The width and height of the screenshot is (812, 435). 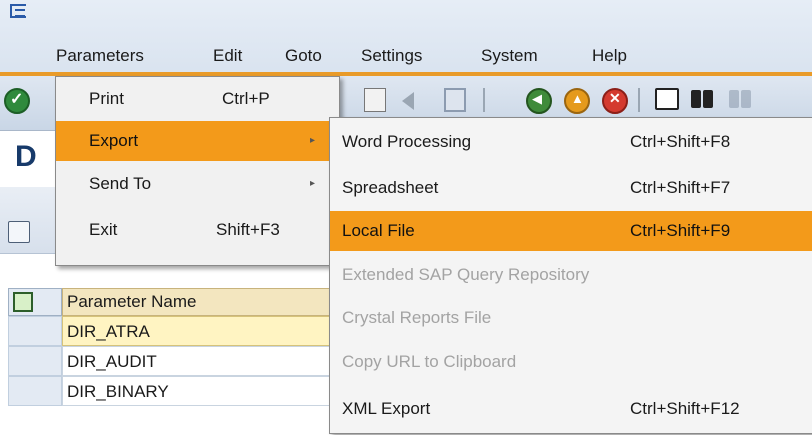 What do you see at coordinates (205, 302) in the screenshot?
I see `column-header-parameter-name: Parameter Name` at bounding box center [205, 302].